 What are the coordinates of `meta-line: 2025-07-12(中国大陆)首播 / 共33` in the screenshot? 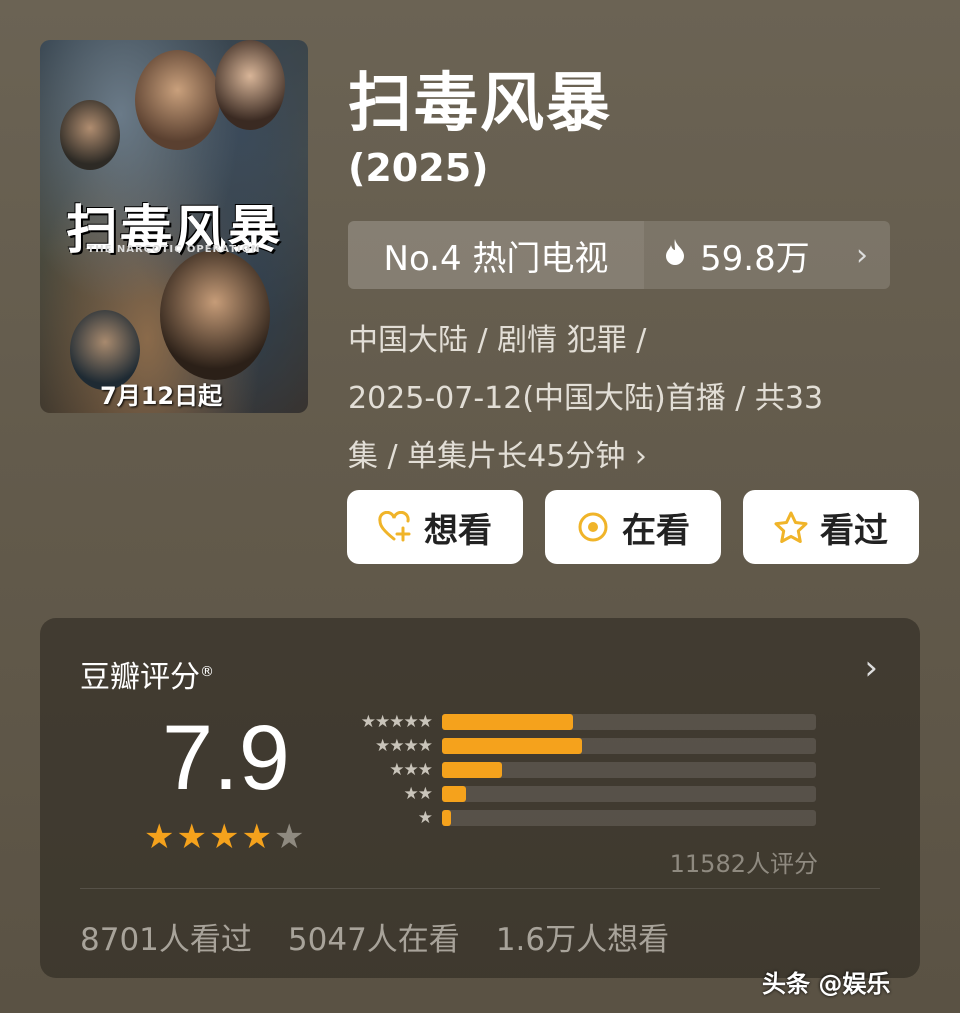 It's located at (586, 398).